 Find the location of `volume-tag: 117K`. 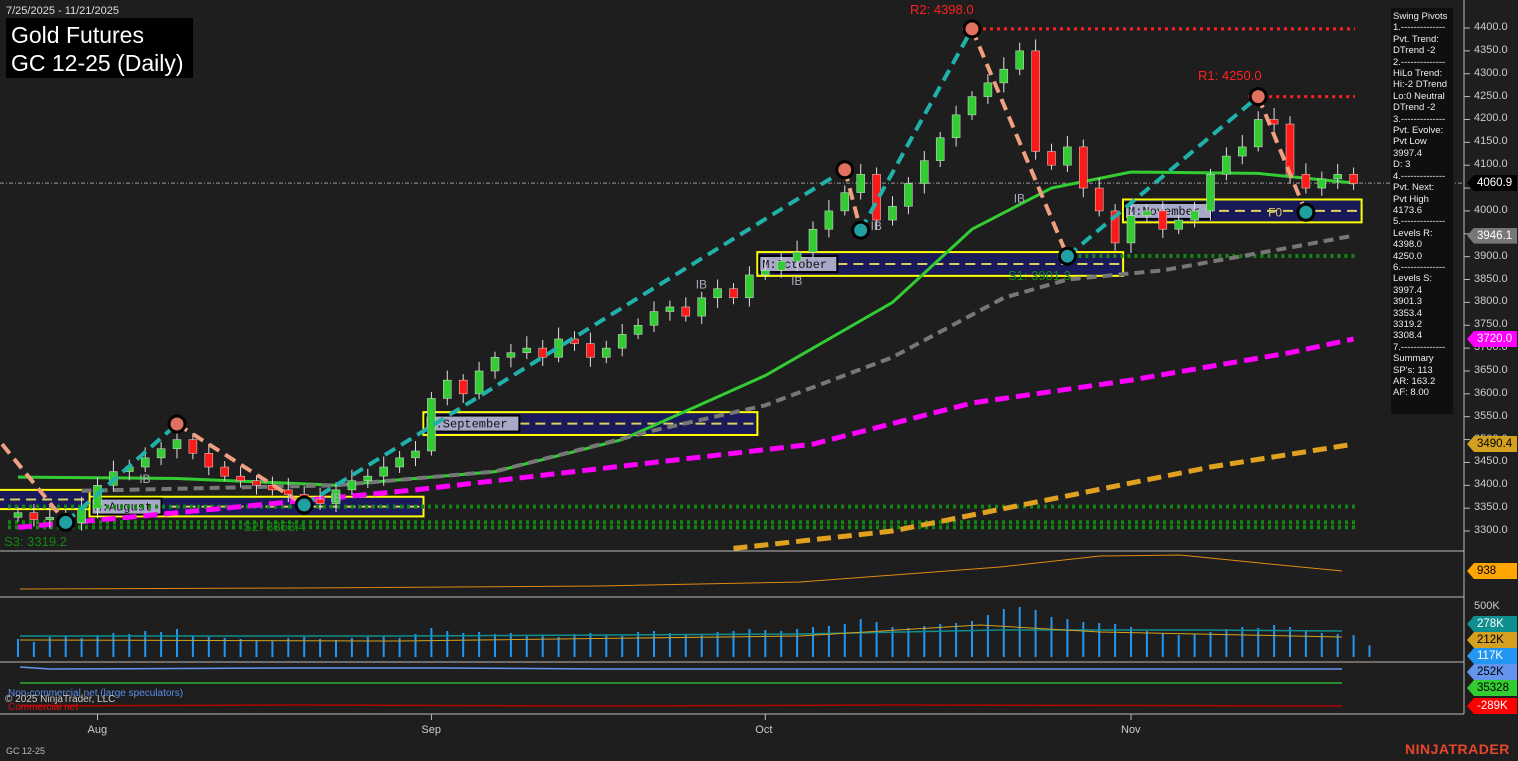

volume-tag: 117K is located at coordinates (1492, 656).